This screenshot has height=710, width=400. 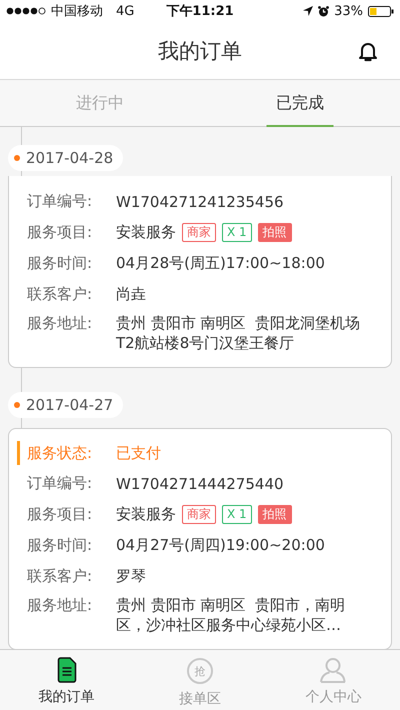 I want to click on signal-icon, so click(x=26, y=11).